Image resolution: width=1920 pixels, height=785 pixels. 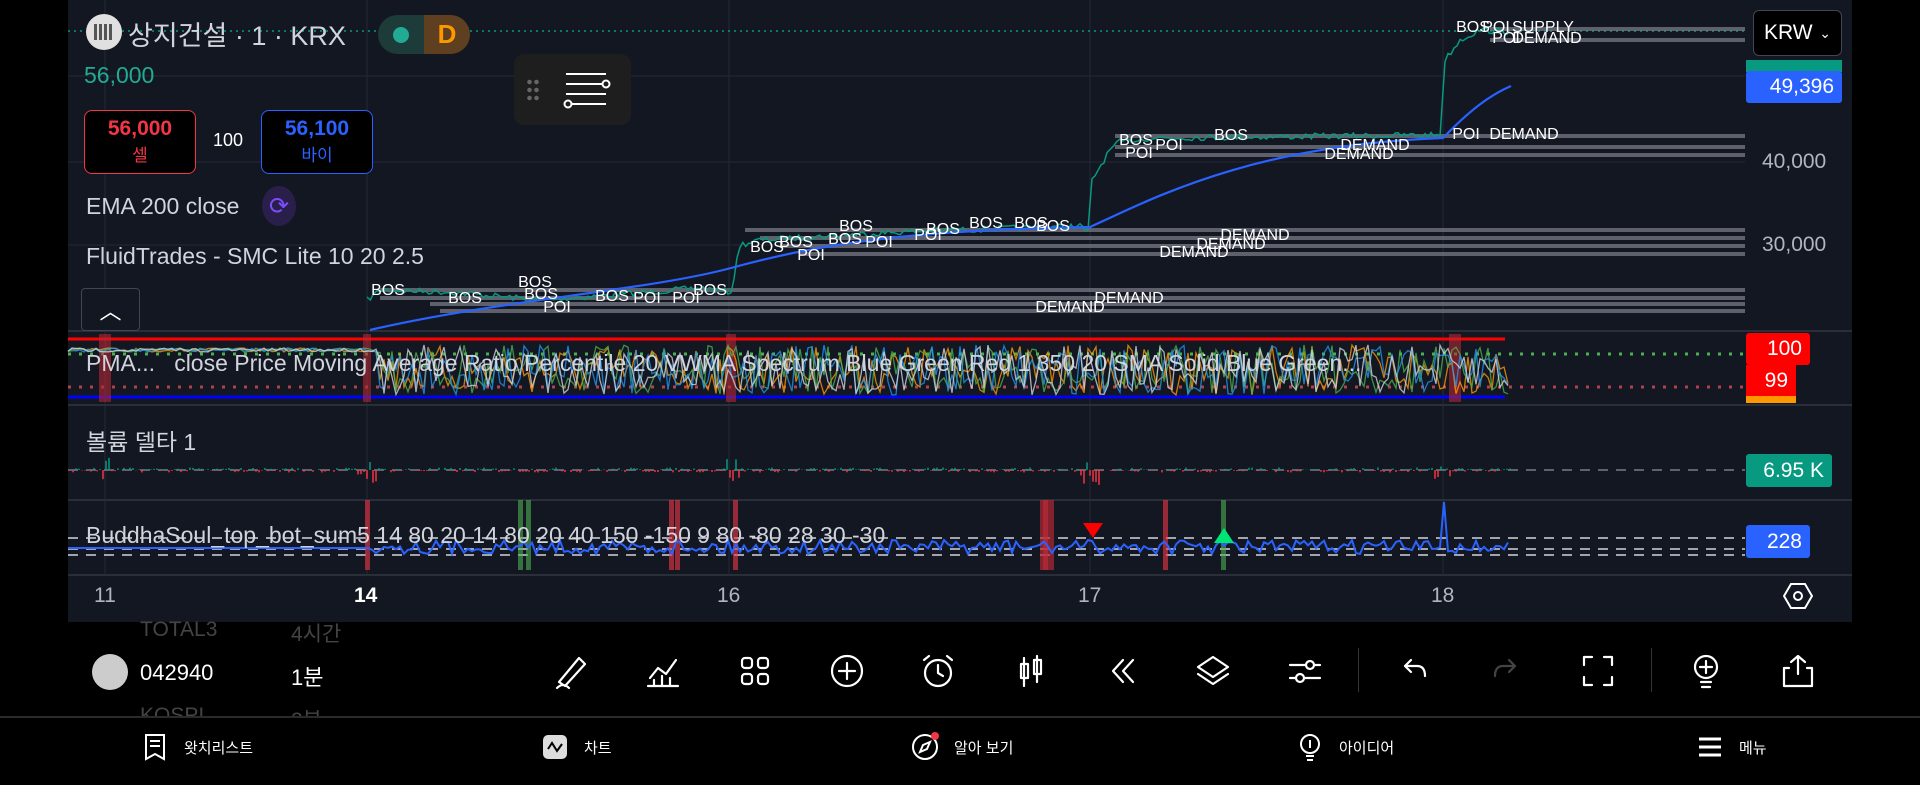 What do you see at coordinates (255, 256) in the screenshot?
I see `smc-indicator-label: FluidTrades - SMC Lite 10 20 2.5` at bounding box center [255, 256].